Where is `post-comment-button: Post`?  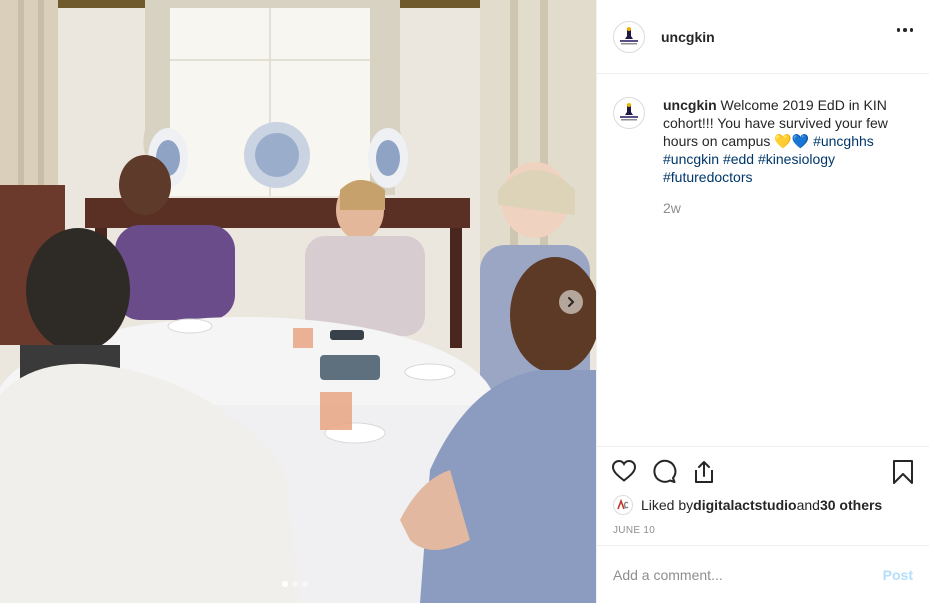 post-comment-button: Post is located at coordinates (898, 575).